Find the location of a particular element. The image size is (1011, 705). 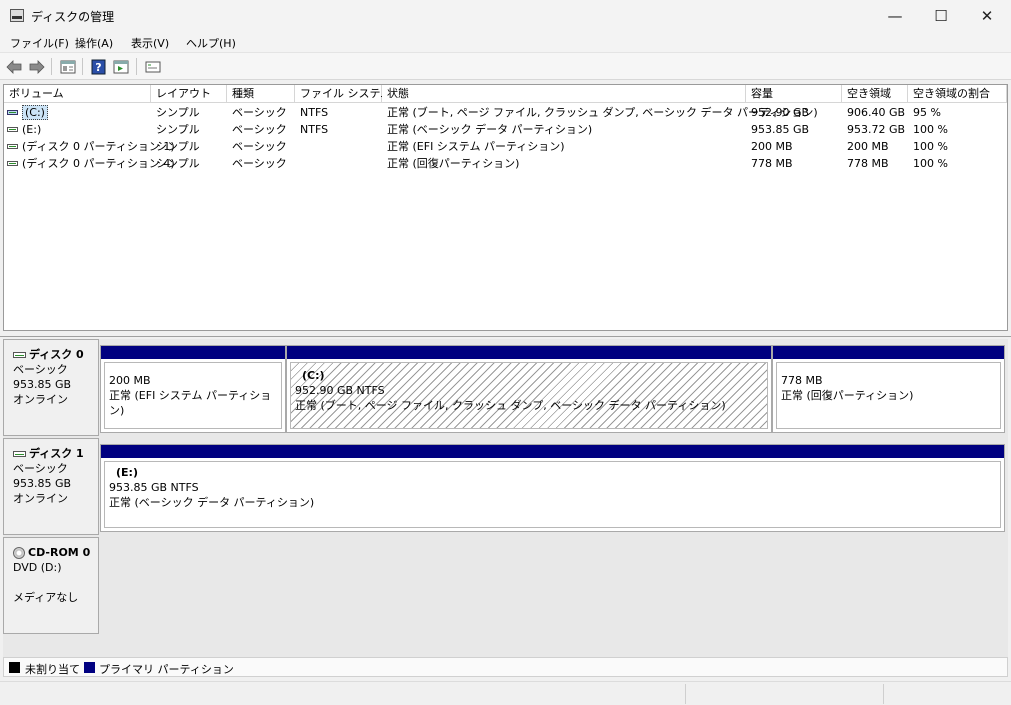

column-header-status: 状態 is located at coordinates (564, 94).